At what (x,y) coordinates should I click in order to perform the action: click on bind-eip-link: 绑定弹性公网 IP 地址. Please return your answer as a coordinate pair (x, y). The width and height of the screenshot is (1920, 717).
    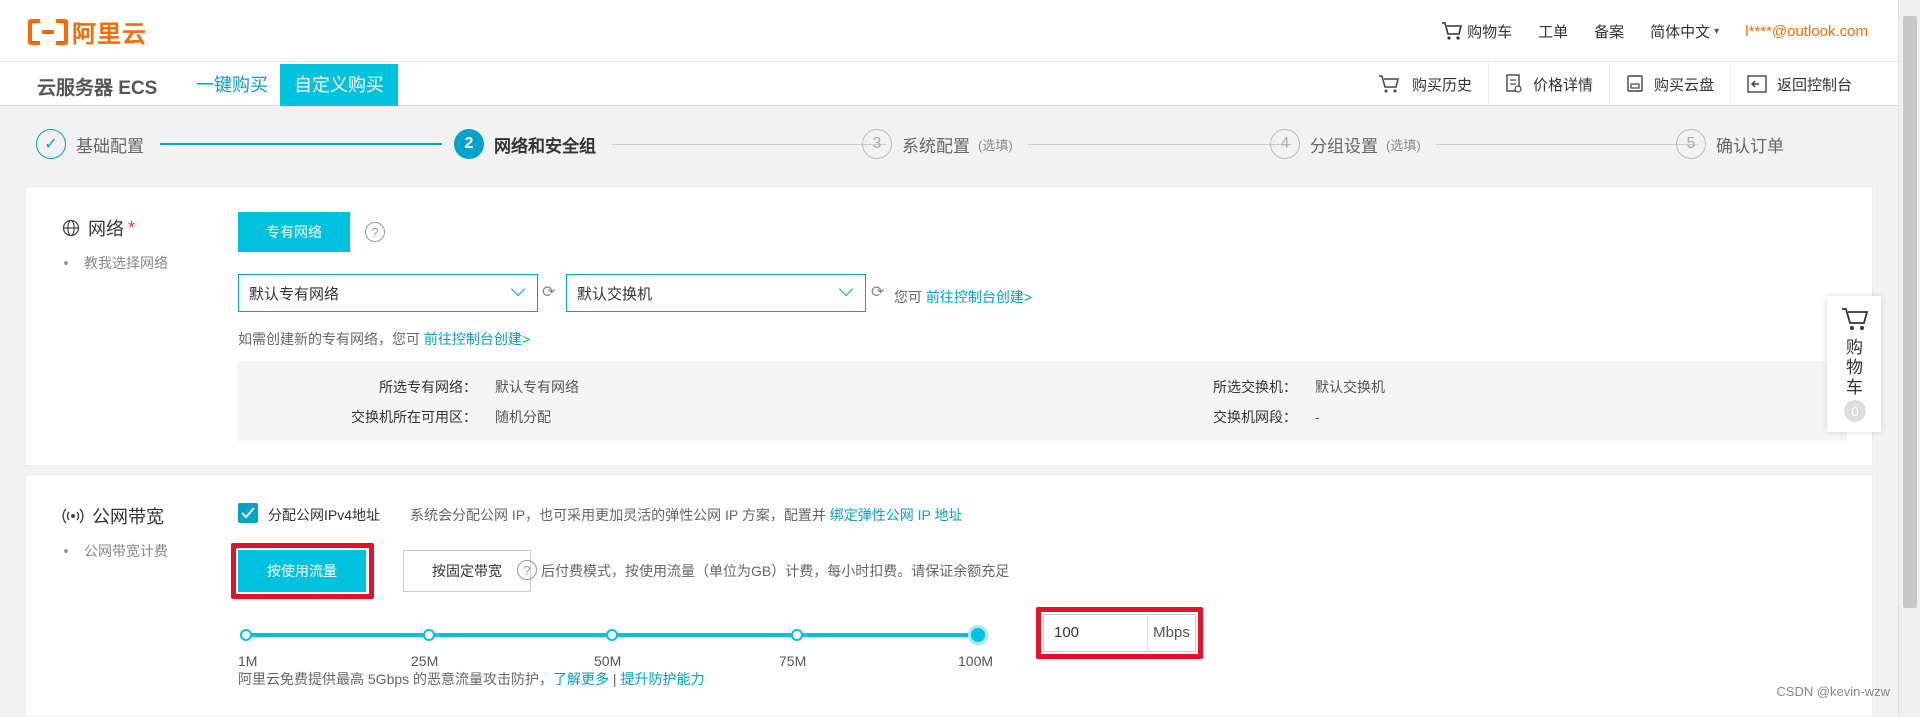
    Looking at the image, I should click on (896, 515).